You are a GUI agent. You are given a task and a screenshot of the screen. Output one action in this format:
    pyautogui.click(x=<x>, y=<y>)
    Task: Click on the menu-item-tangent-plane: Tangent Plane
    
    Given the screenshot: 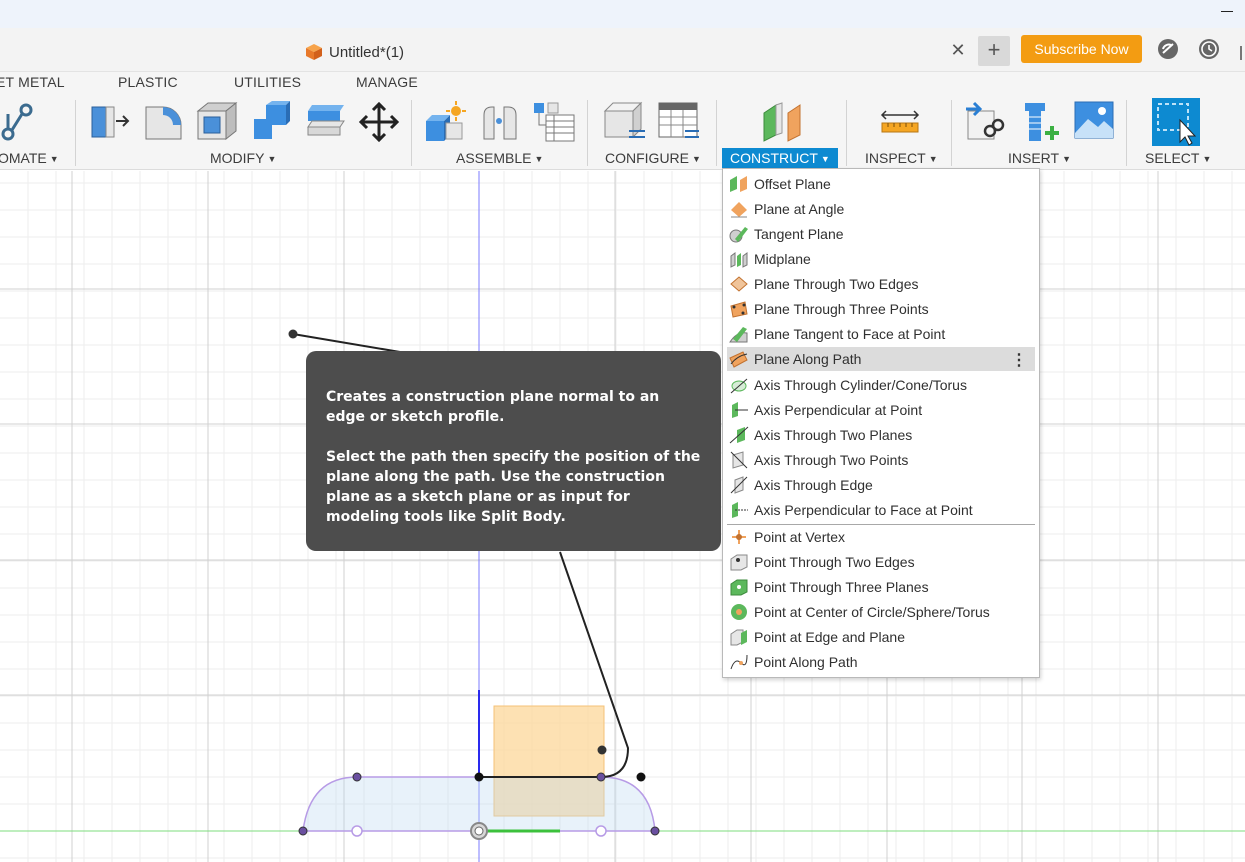 What is the action you would take?
    pyautogui.click(x=881, y=234)
    